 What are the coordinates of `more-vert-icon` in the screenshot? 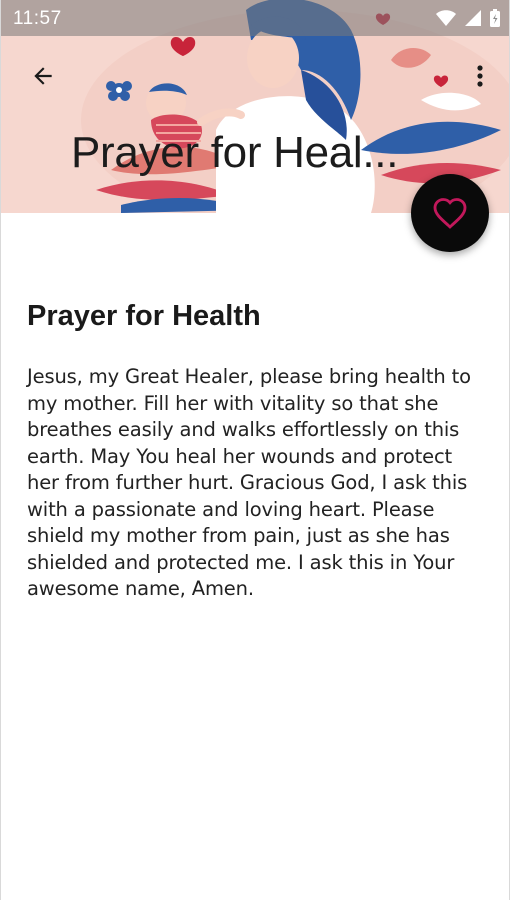 It's located at (480, 76).